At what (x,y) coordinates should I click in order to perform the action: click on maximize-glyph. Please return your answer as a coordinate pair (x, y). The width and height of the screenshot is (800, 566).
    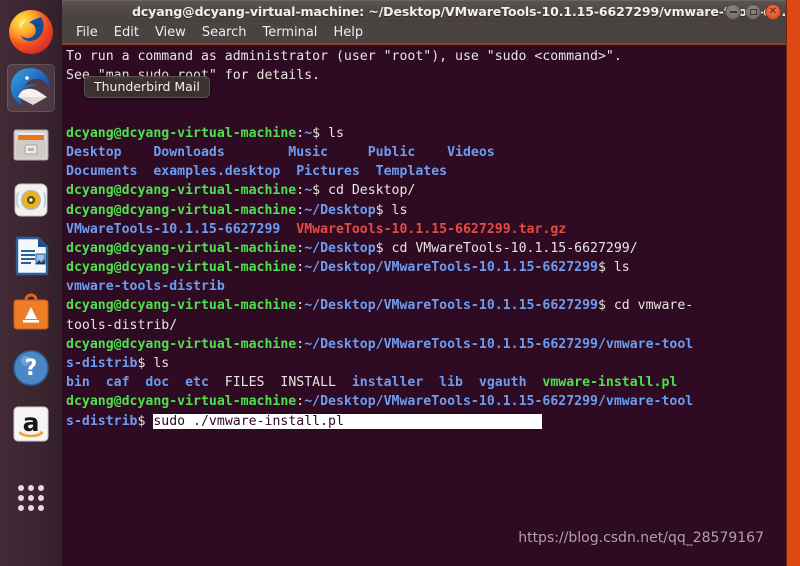
    Looking at the image, I should click on (753, 12).